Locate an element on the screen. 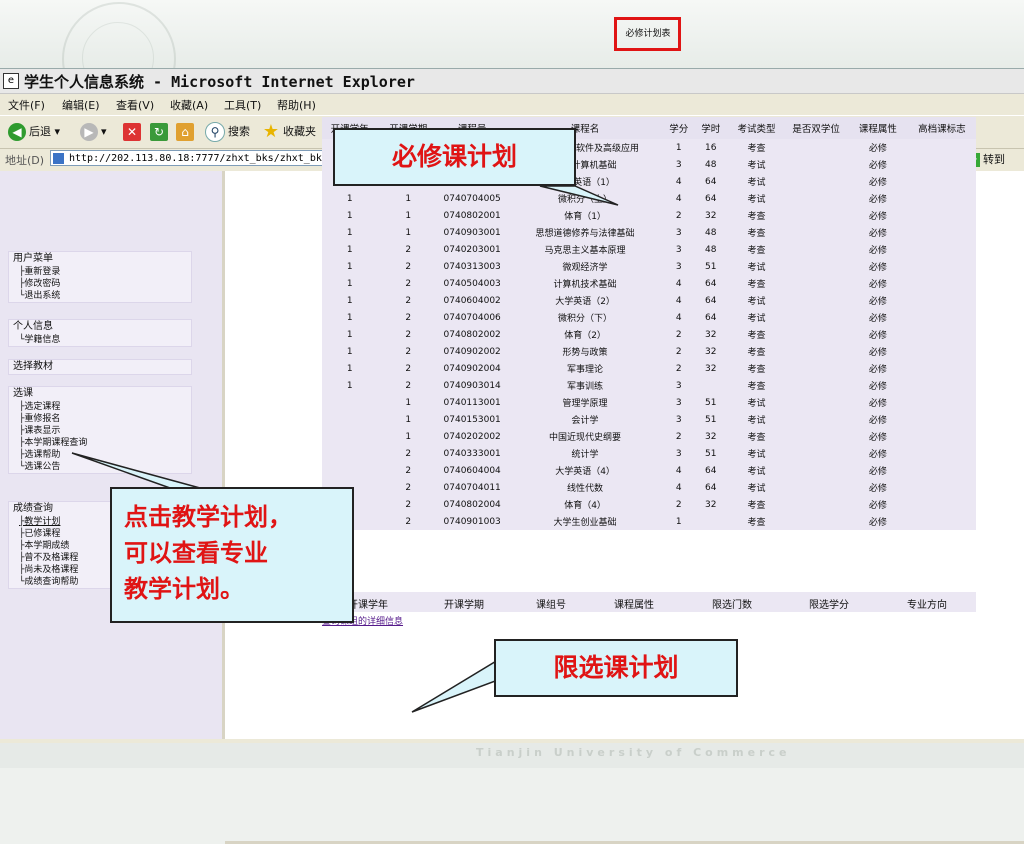 This screenshot has width=1024, height=844. table-cell: 管理学原理 is located at coordinates (585, 404).